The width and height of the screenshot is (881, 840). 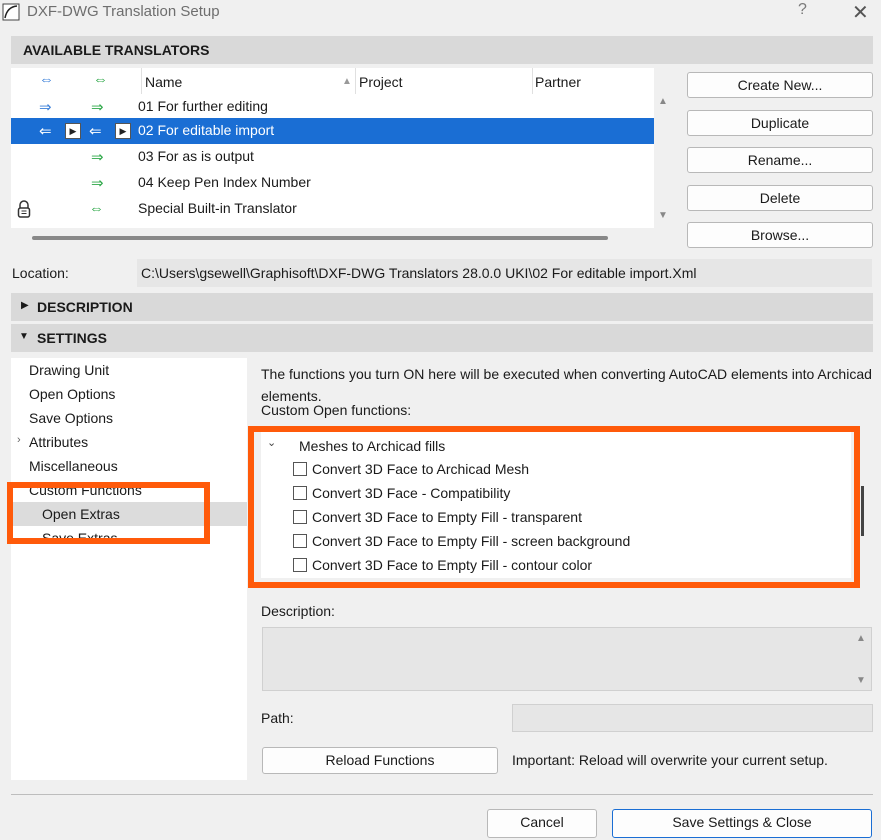 What do you see at coordinates (196, 156) in the screenshot?
I see `translator-name: 03 For as is output` at bounding box center [196, 156].